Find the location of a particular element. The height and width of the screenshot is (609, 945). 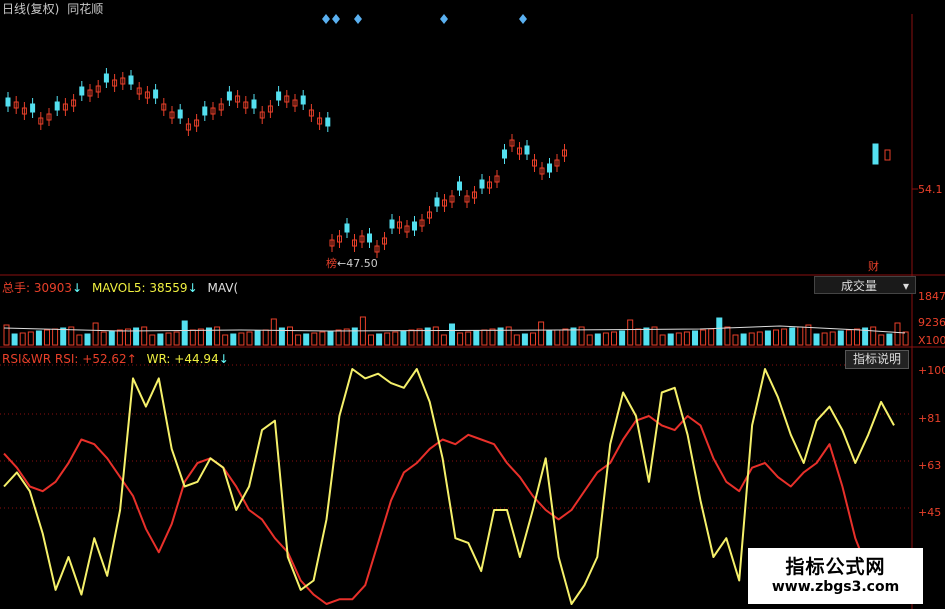

watermark-title: 指标公式网 is located at coordinates (835, 567).